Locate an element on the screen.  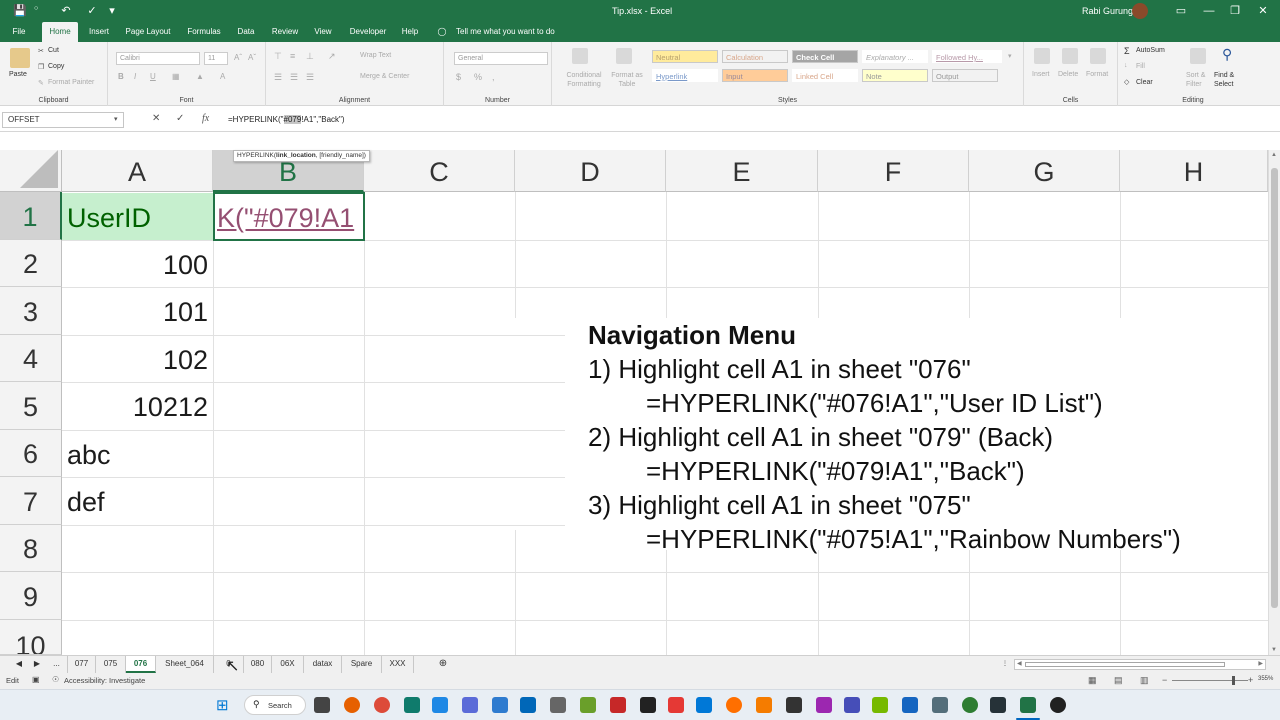
sheet-tab-sheet-064: Sheet_064 is located at coordinates (185, 664).